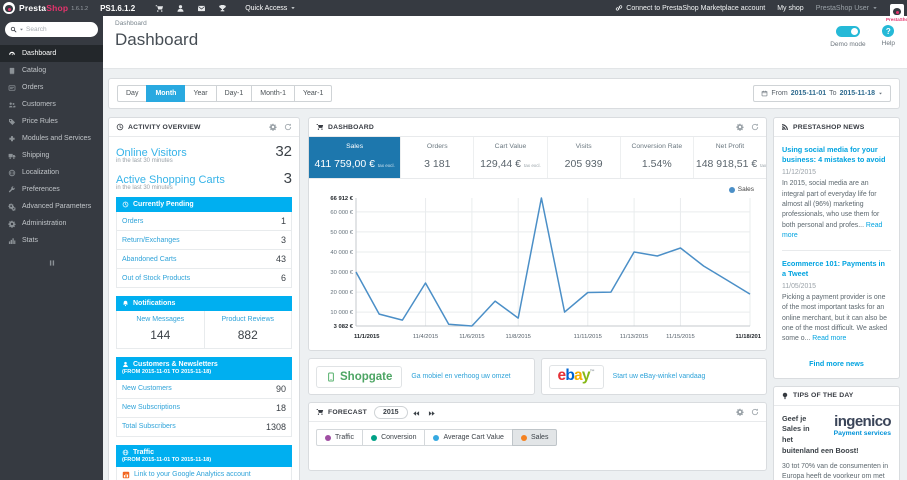 This screenshot has height=480, width=907. Describe the element at coordinates (340, 437) in the screenshot. I see `toggle-traffic-button: Traffic` at that location.